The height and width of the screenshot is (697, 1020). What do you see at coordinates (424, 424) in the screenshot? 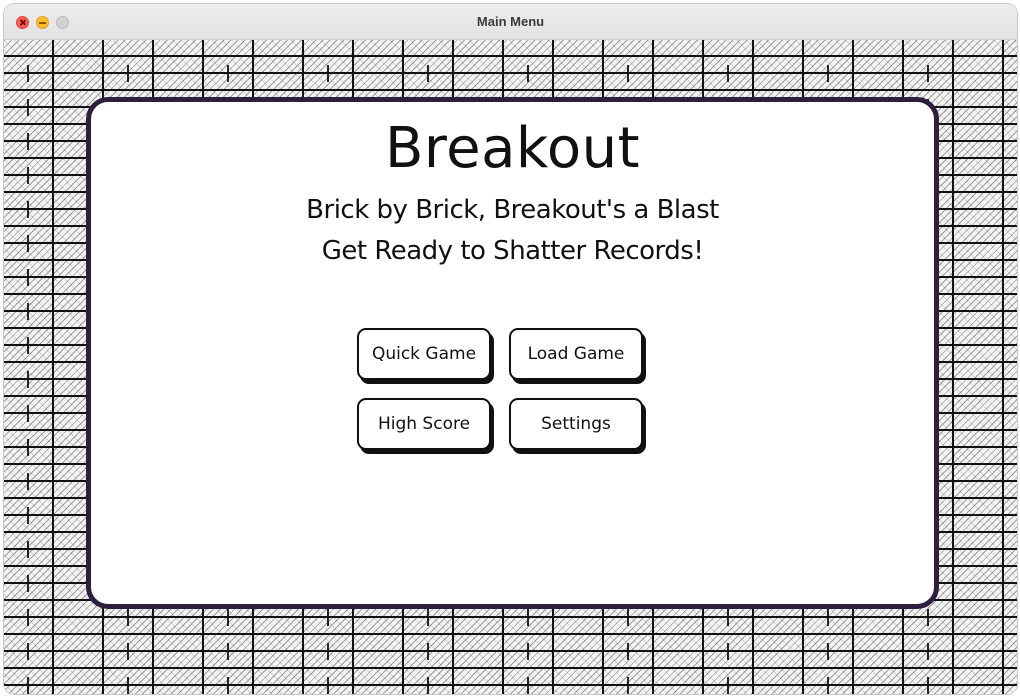
I see `high-score-button: High Score` at bounding box center [424, 424].